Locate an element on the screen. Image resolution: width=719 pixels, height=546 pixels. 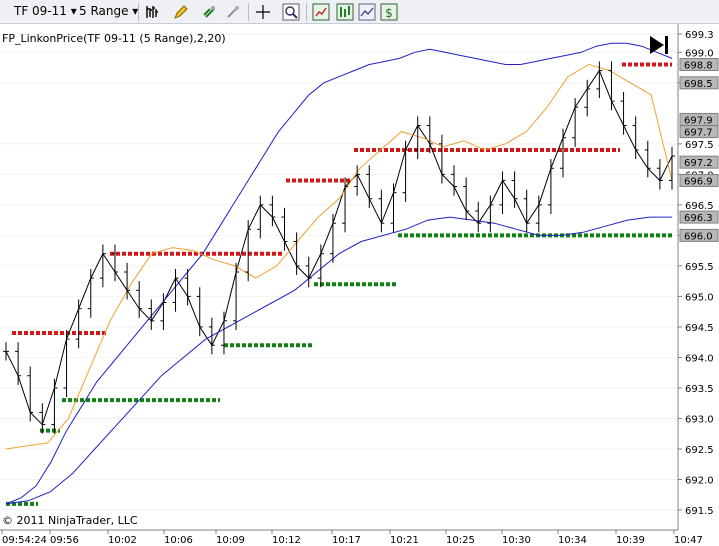
price-tick-label: 699.0 is located at coordinates (699, 53).